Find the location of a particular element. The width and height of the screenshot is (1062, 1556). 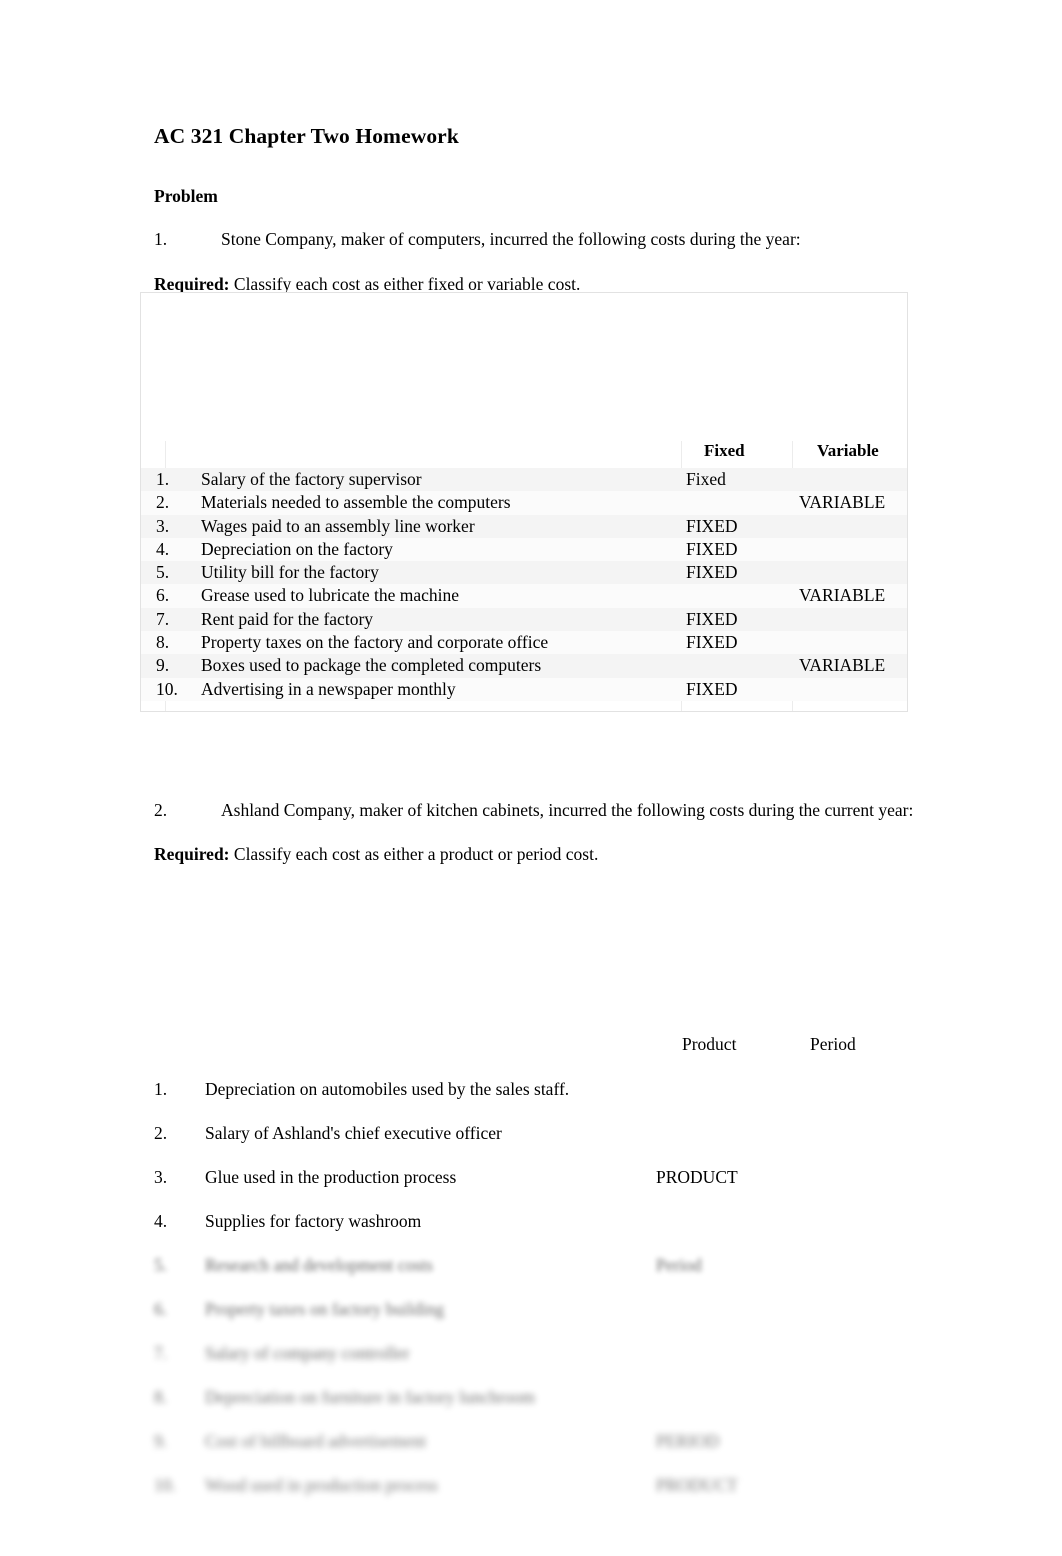

list-item-number: 4. is located at coordinates (161, 1221).